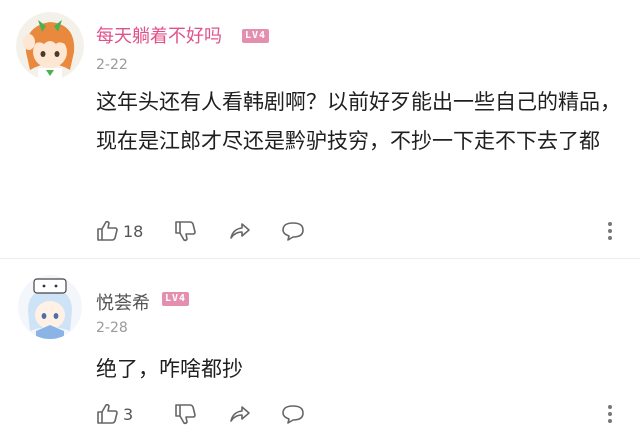 Image resolution: width=640 pixels, height=437 pixels. I want to click on username: 悦荟希, so click(123, 302).